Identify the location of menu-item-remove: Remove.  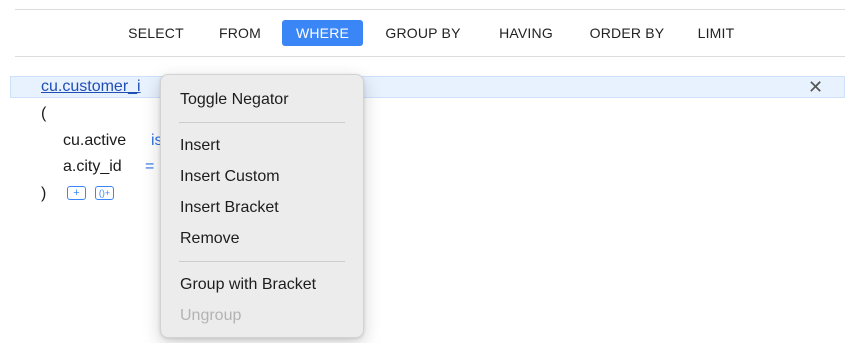
(210, 239).